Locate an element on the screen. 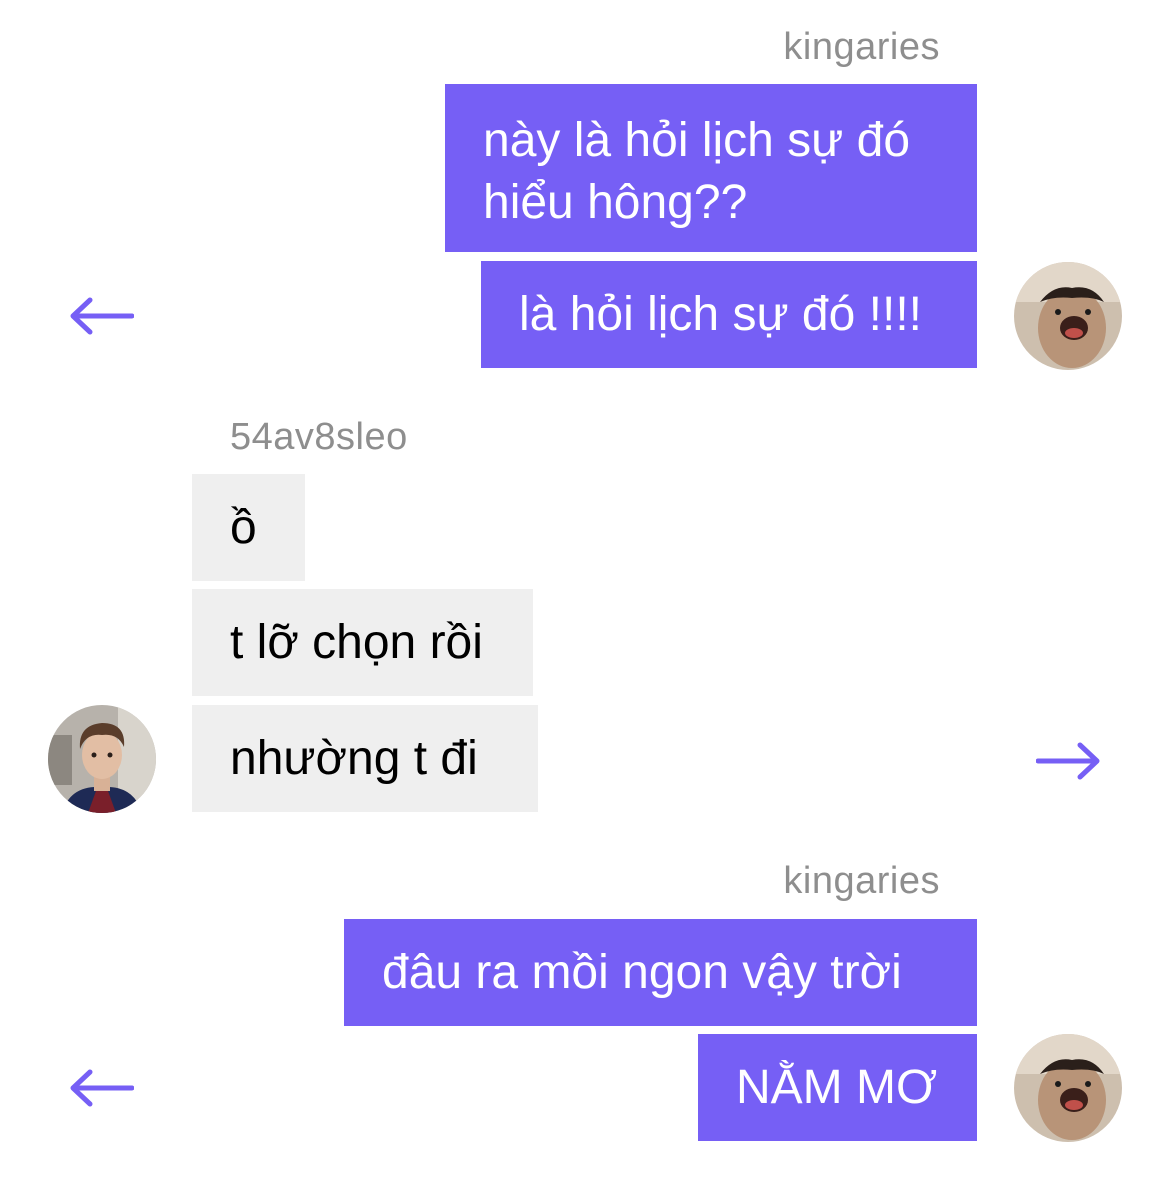 The height and width of the screenshot is (1184, 1170). sender-name: 54av8sleo is located at coordinates (319, 437).